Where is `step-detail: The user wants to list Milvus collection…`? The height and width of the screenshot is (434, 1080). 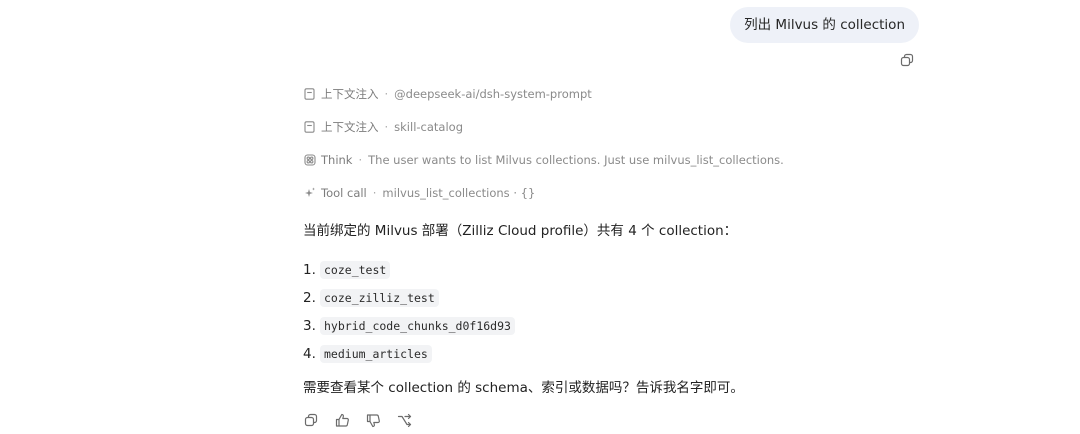
step-detail: The user wants to list Milvus collection… is located at coordinates (576, 160).